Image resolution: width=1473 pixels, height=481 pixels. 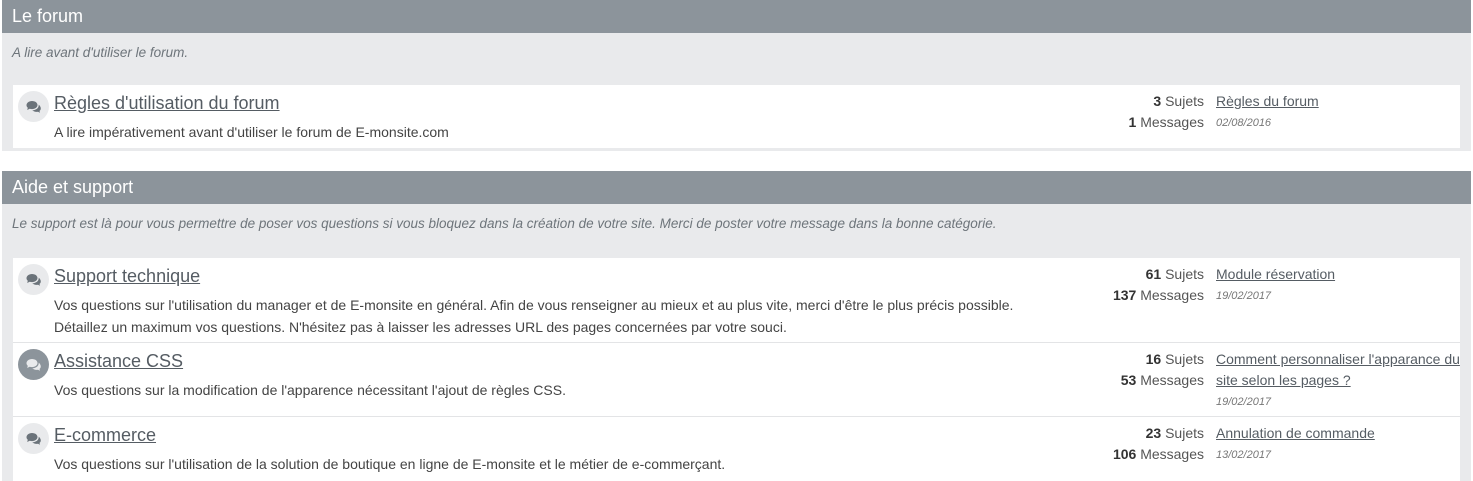 I want to click on last-post-date: 02/08/2016, so click(x=1244, y=123).